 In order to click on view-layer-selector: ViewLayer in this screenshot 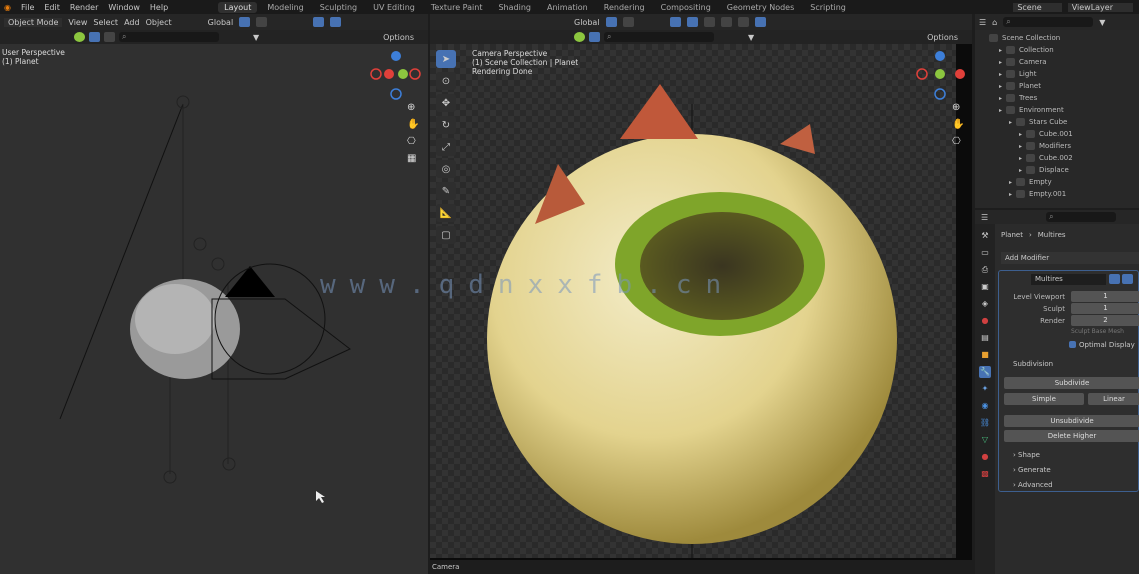, I will do `click(1100, 7)`.